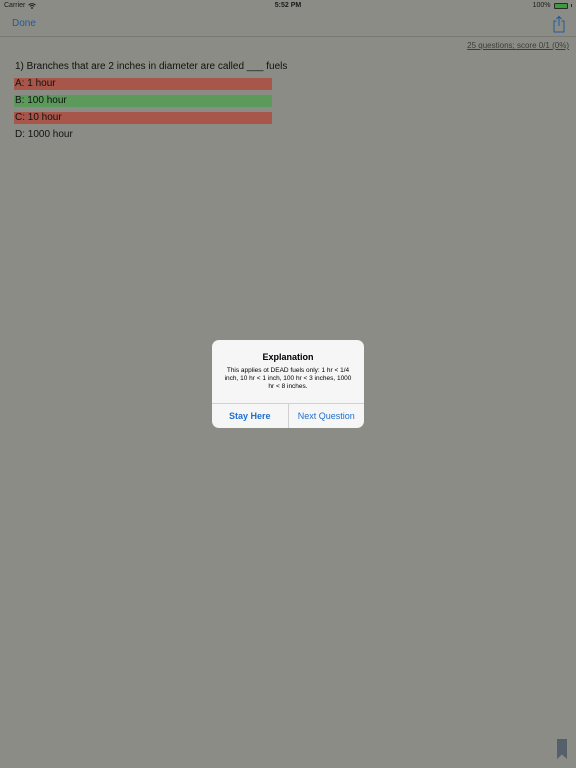  I want to click on answer-option-d: D: 1000 hour, so click(143, 135).